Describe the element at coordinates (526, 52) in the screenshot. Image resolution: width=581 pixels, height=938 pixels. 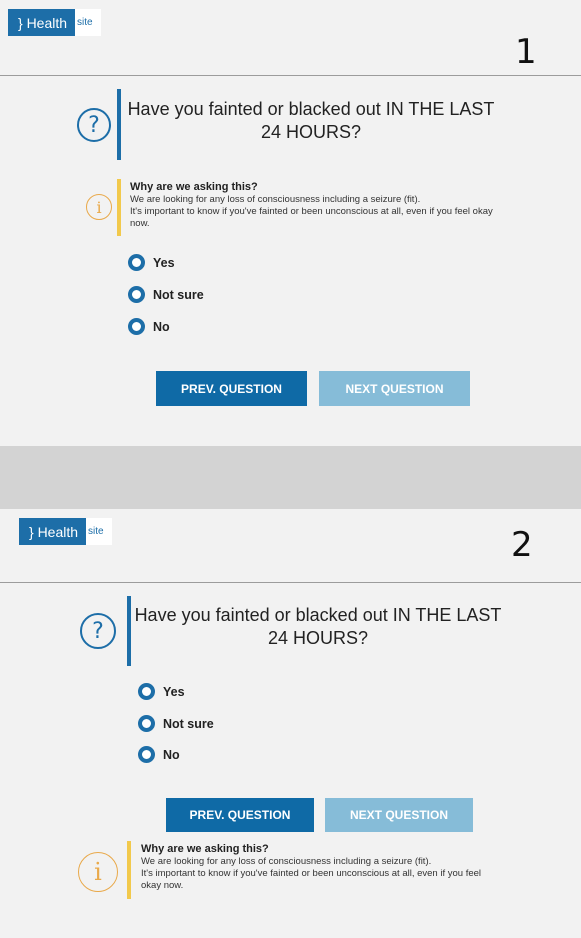
I see `panel-number: 1` at that location.